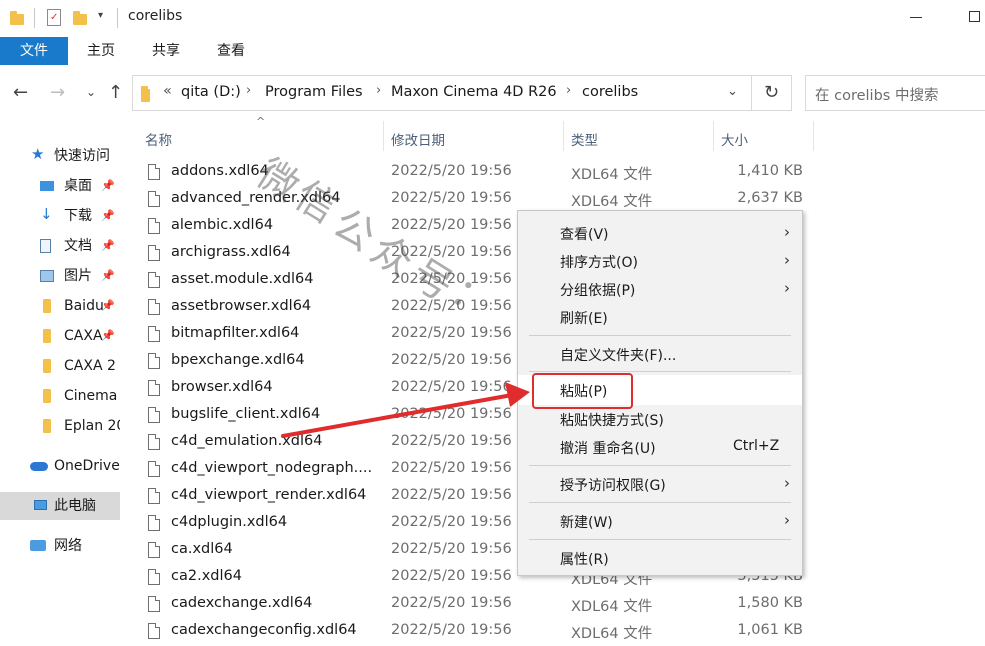 The width and height of the screenshot is (985, 646). What do you see at coordinates (916, 17) in the screenshot?
I see `minimize-icon` at bounding box center [916, 17].